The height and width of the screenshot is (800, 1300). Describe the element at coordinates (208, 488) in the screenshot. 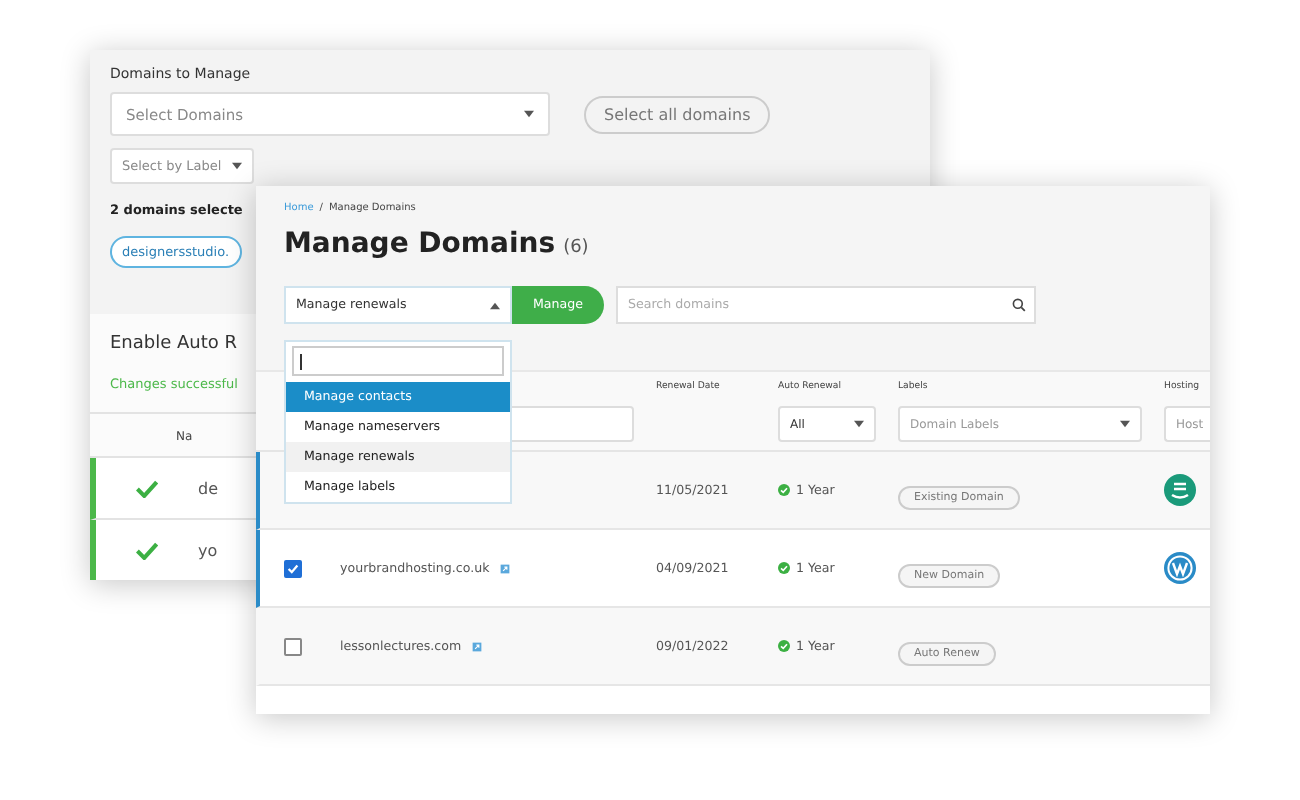

I see `domain-name: de` at that location.